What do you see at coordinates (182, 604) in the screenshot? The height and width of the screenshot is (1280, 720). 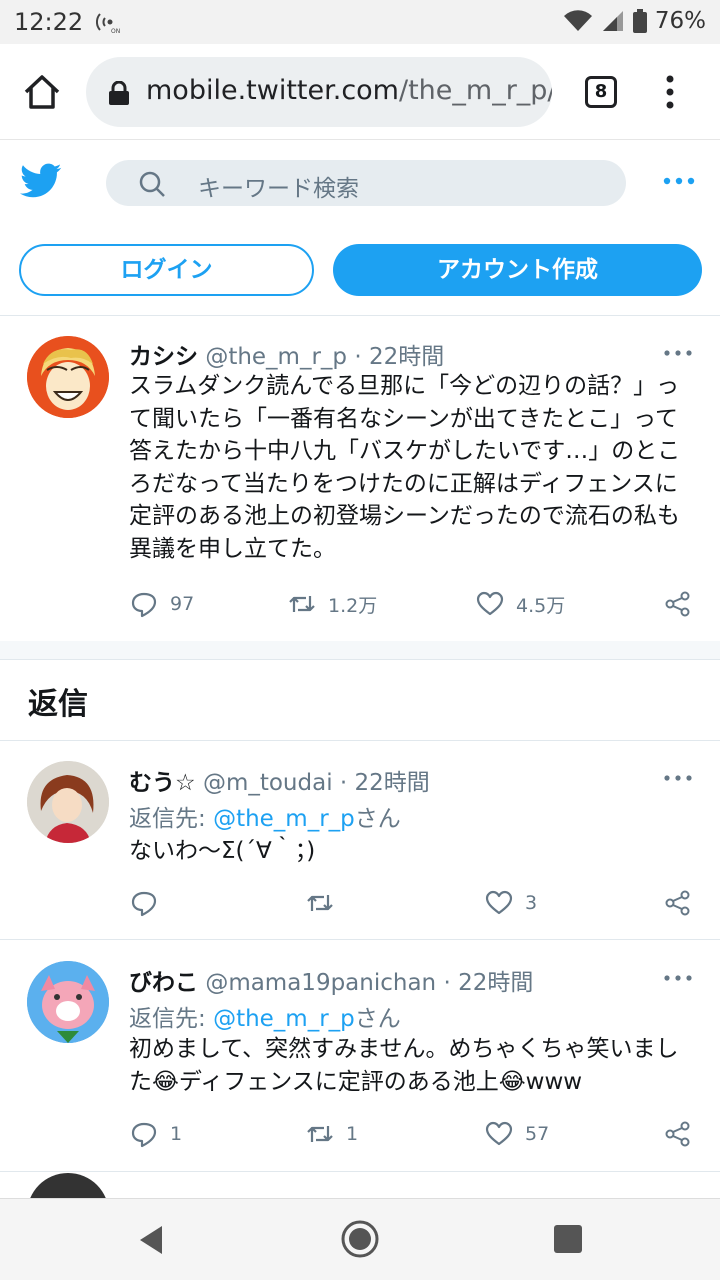 I see `reply-count: 97` at bounding box center [182, 604].